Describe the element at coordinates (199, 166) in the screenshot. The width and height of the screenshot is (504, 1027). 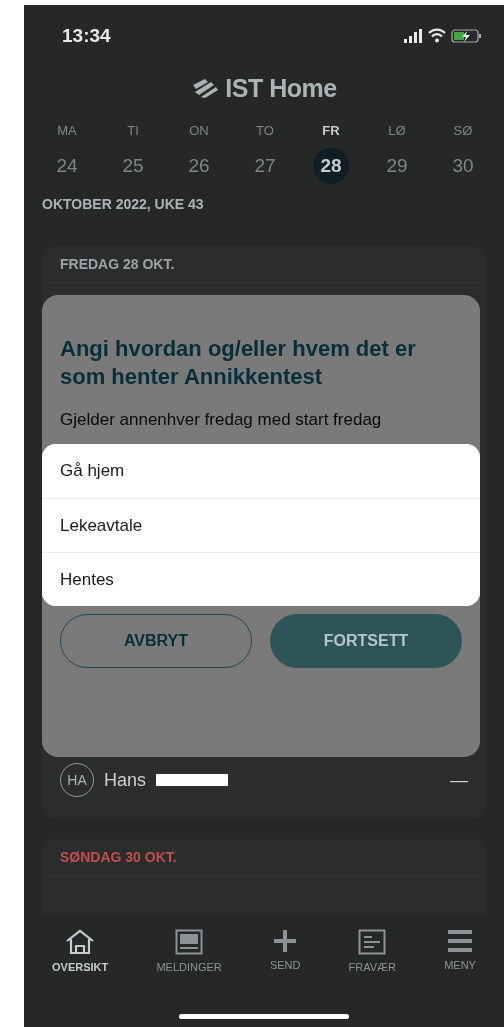
I see `date-button: 26` at that location.